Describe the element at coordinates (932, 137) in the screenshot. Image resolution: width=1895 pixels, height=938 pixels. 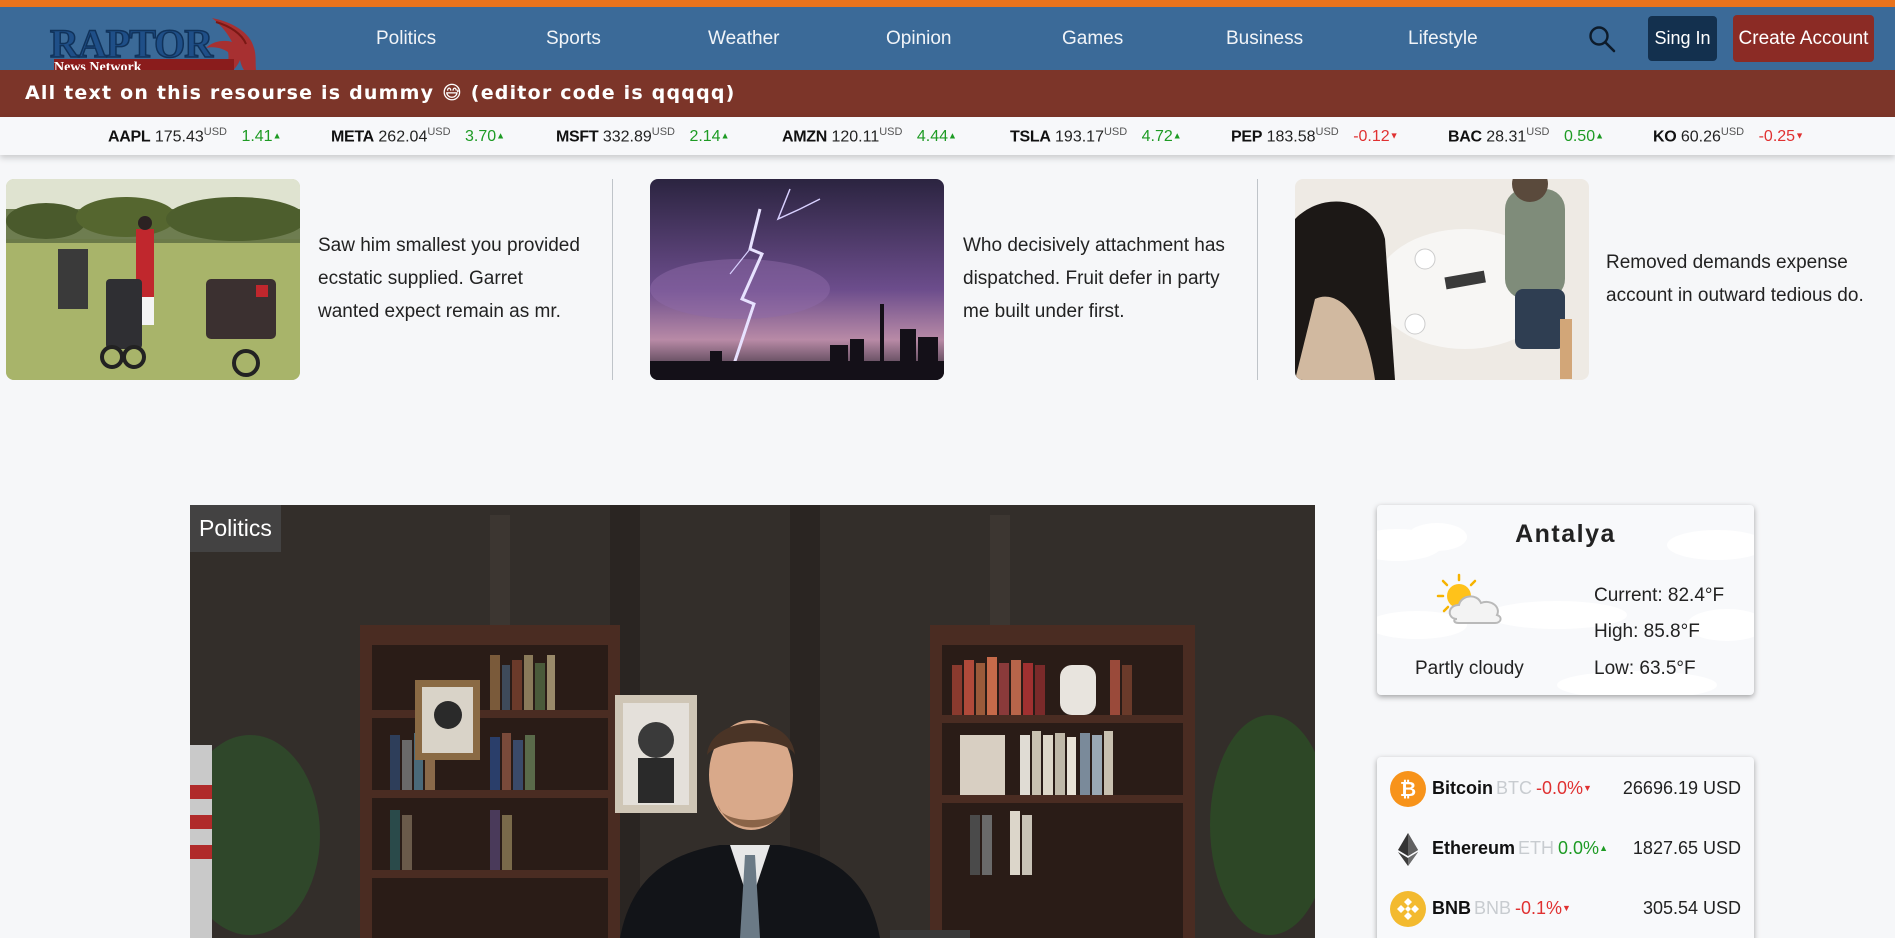
I see `ticker-change: 4.44` at that location.